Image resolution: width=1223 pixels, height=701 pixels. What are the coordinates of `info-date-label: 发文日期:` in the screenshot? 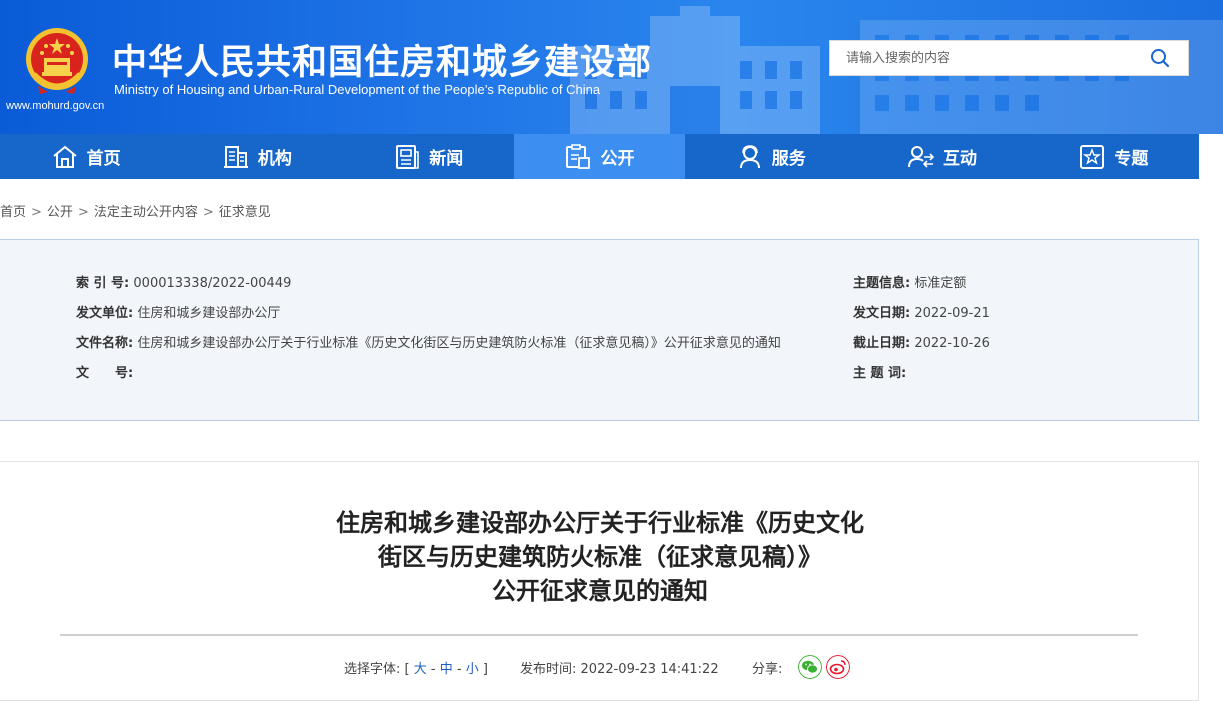 It's located at (882, 313).